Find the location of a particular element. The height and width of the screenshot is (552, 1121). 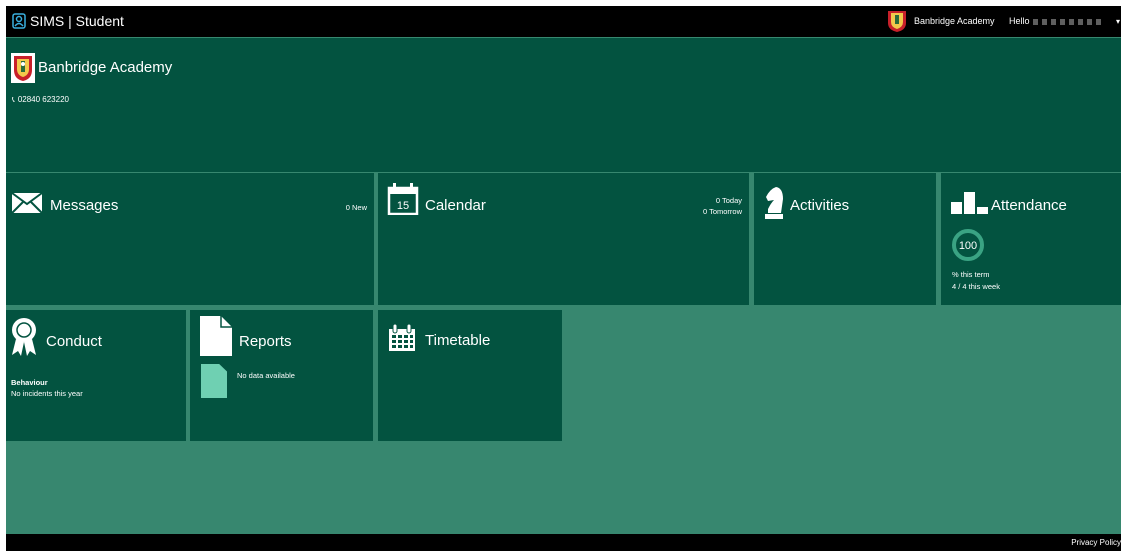

award-ribbon-icon is located at coordinates (24, 337).